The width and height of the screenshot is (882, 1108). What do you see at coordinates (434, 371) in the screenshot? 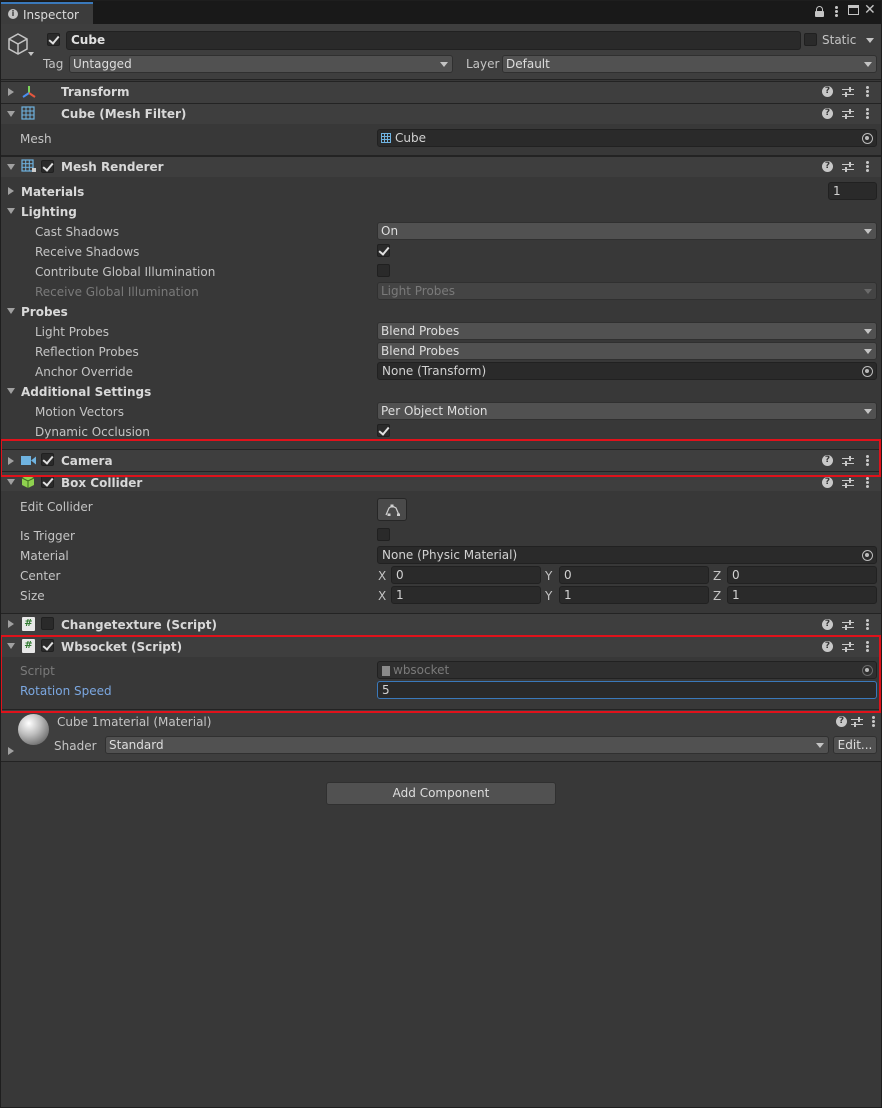
I see `anchor-override-value: None (Transform)` at bounding box center [434, 371].